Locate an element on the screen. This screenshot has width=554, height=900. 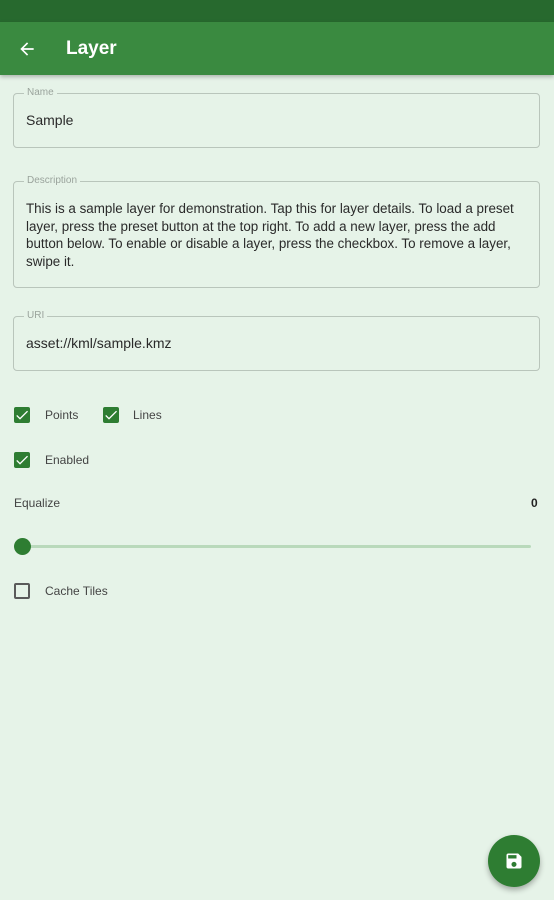
points-label: Points is located at coordinates (62, 415).